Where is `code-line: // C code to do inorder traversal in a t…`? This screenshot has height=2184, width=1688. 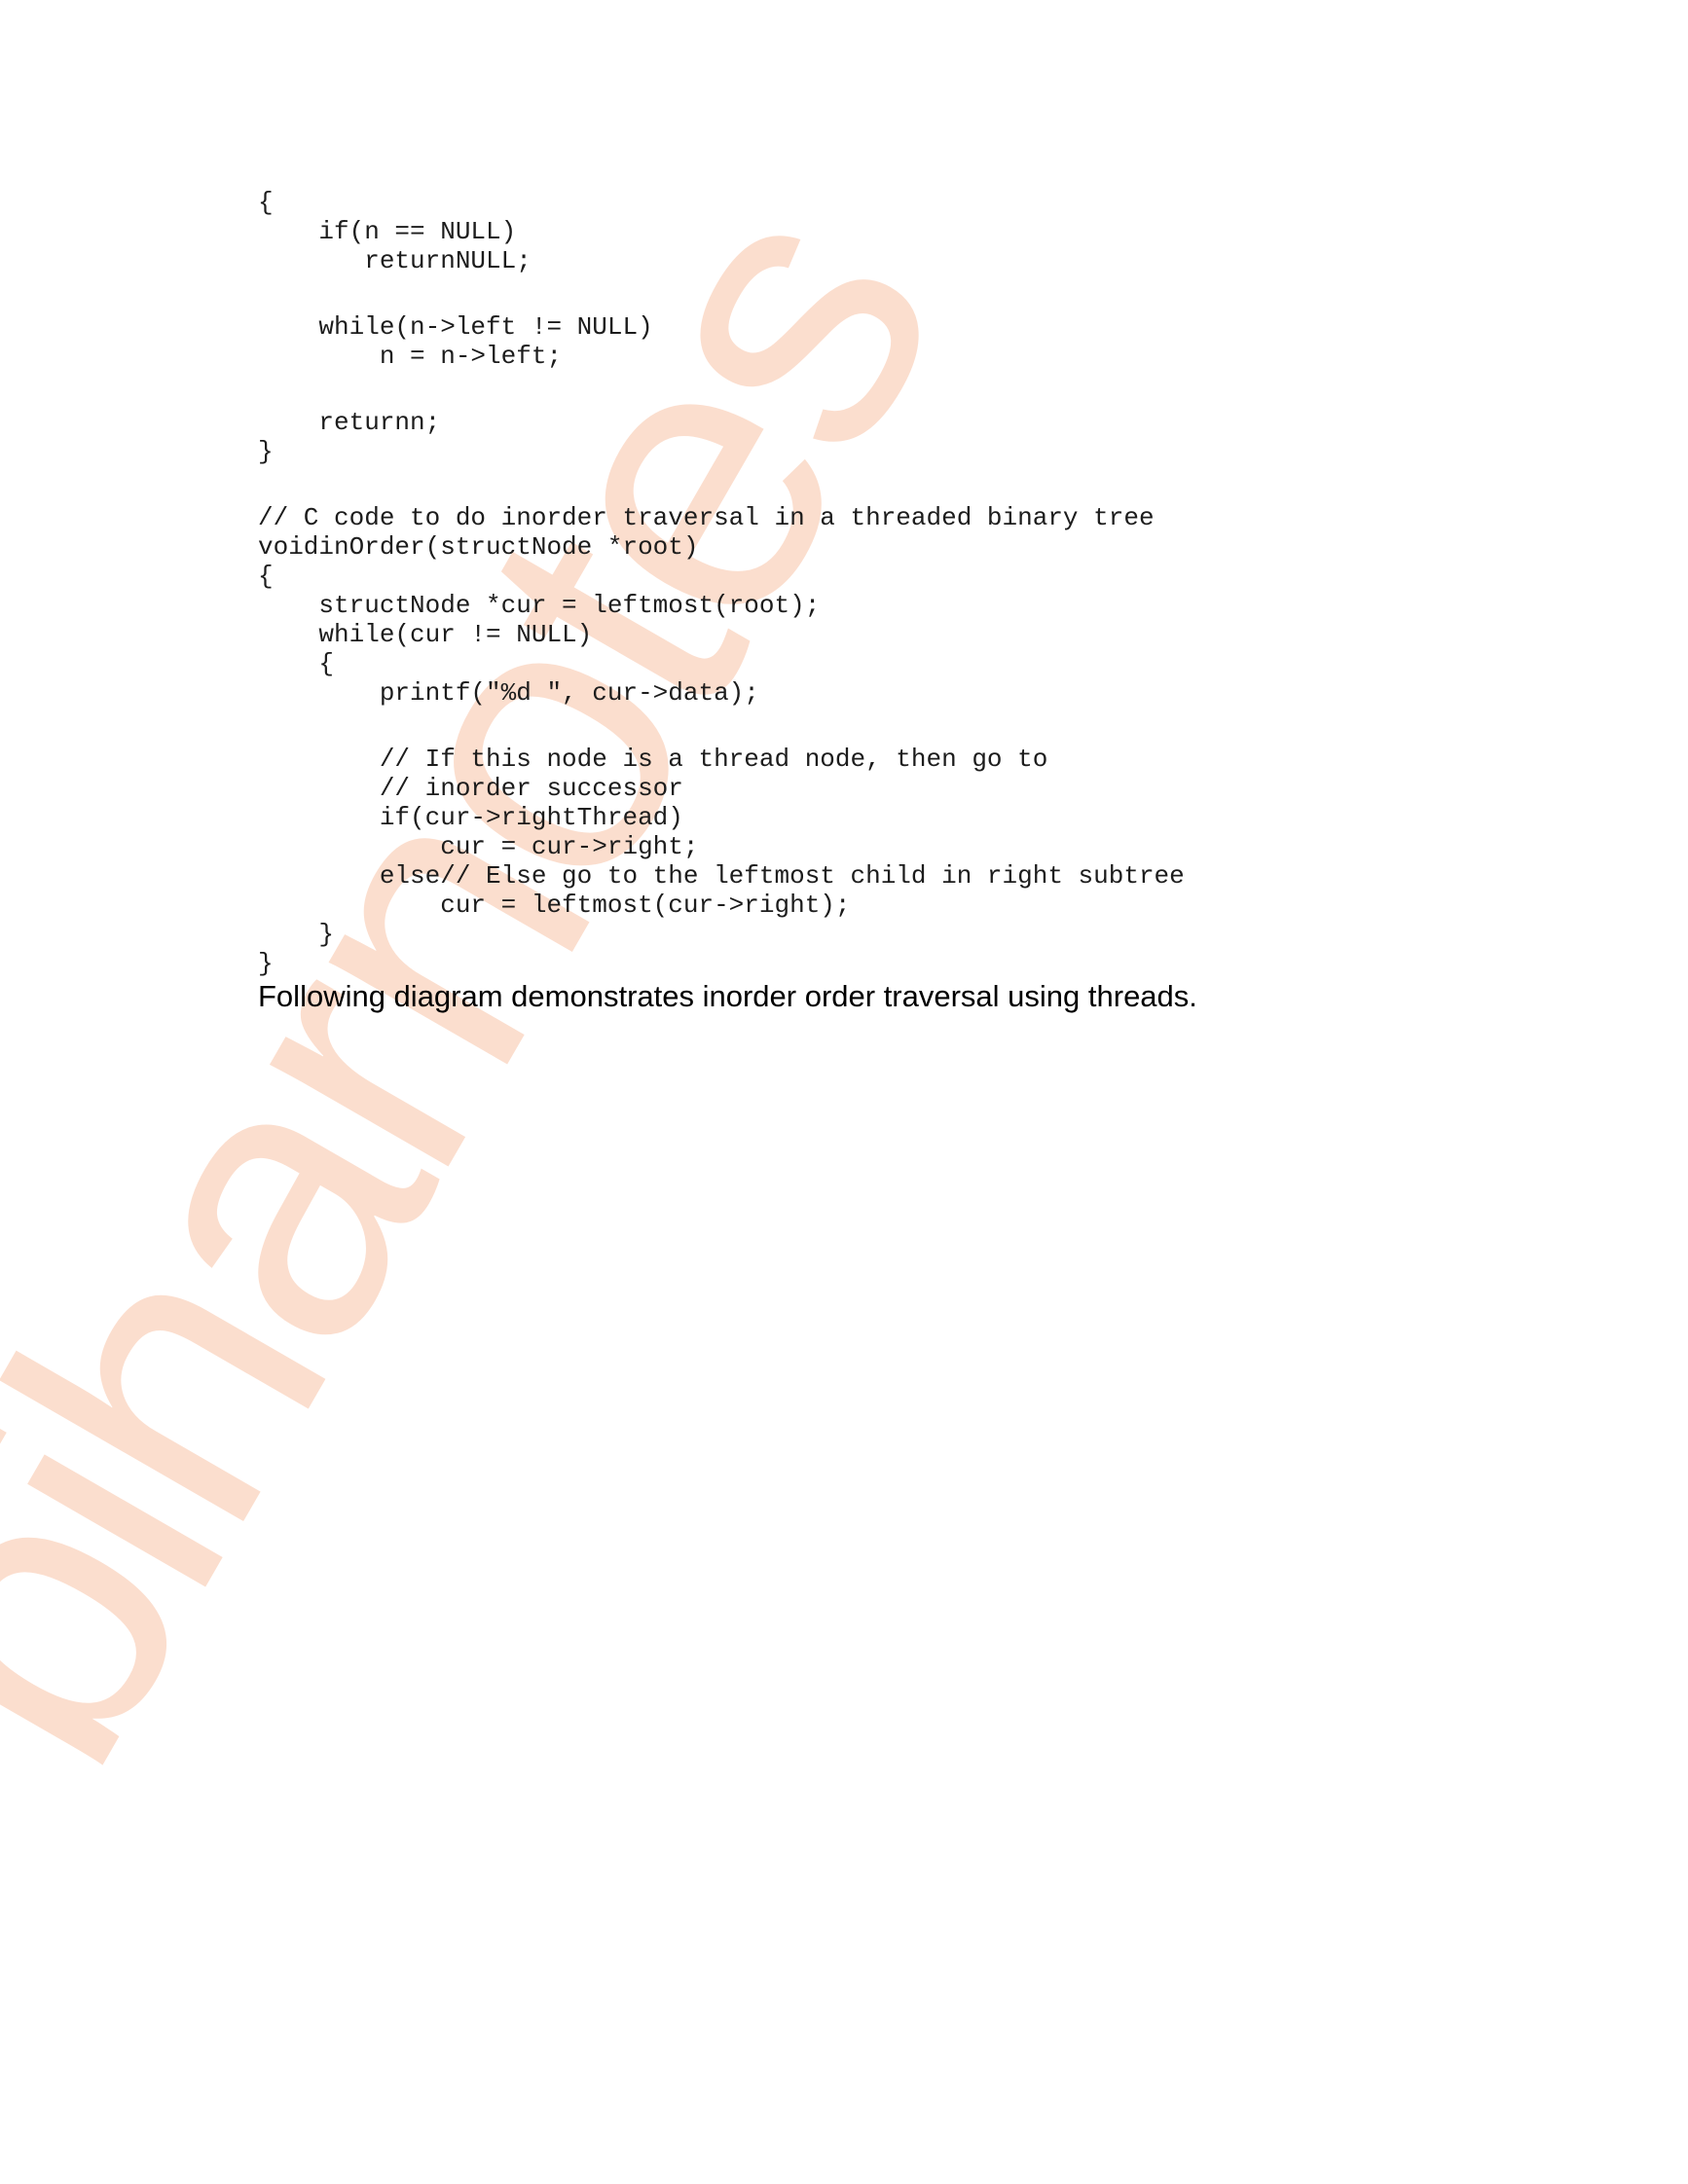
code-line: // C code to do inorder traversal in a t… is located at coordinates (706, 517).